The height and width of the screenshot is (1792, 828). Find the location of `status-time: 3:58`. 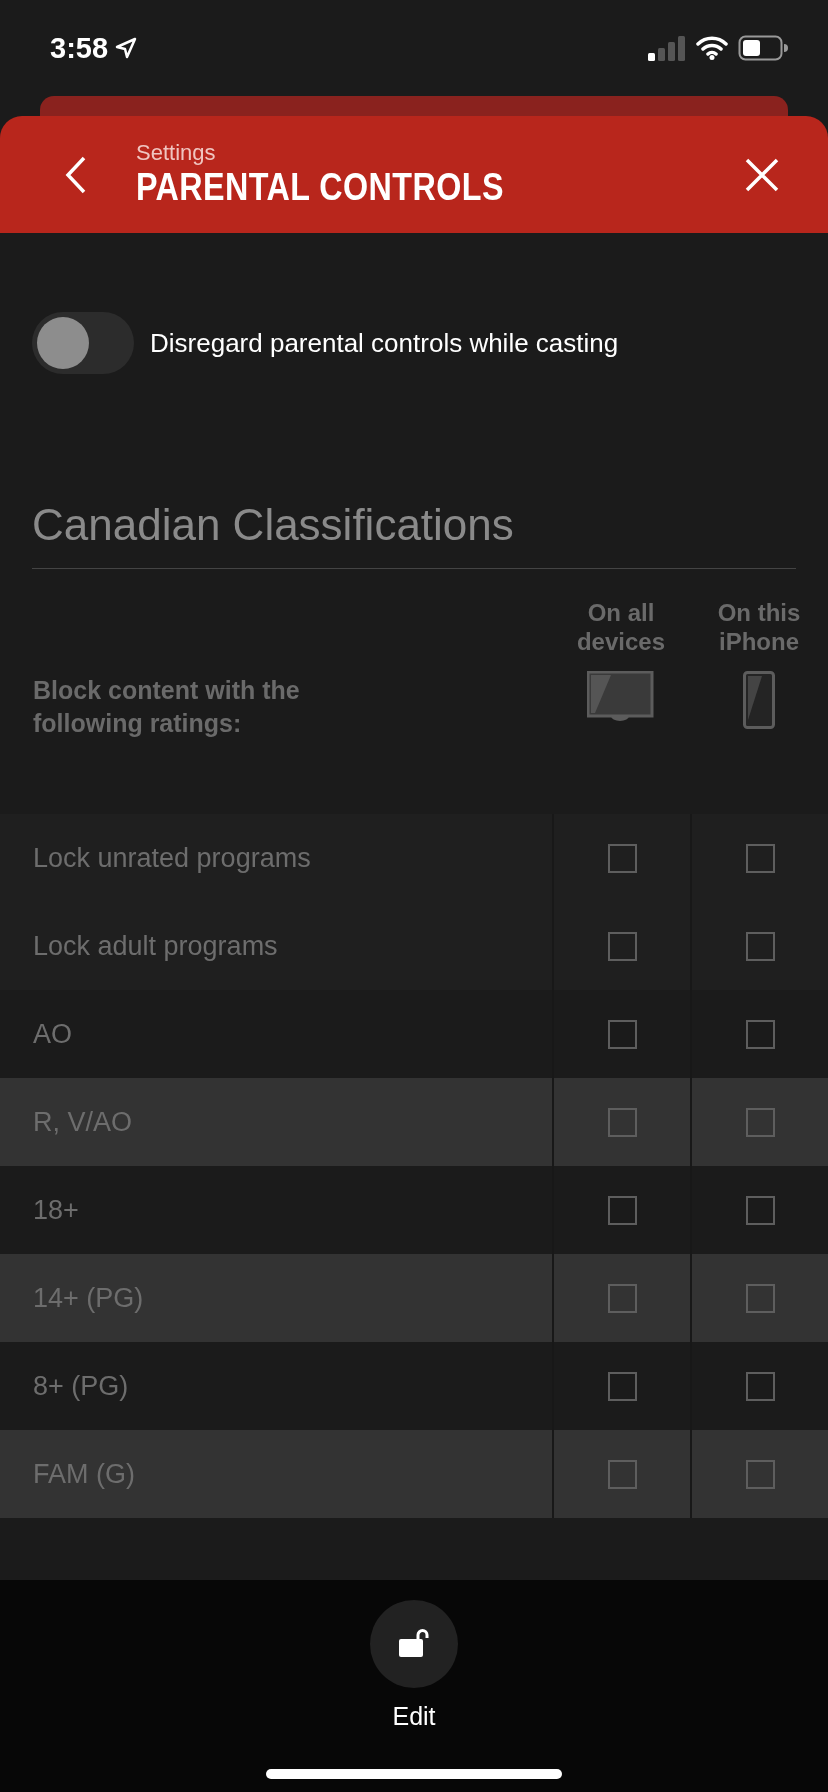

status-time: 3:58 is located at coordinates (79, 48).